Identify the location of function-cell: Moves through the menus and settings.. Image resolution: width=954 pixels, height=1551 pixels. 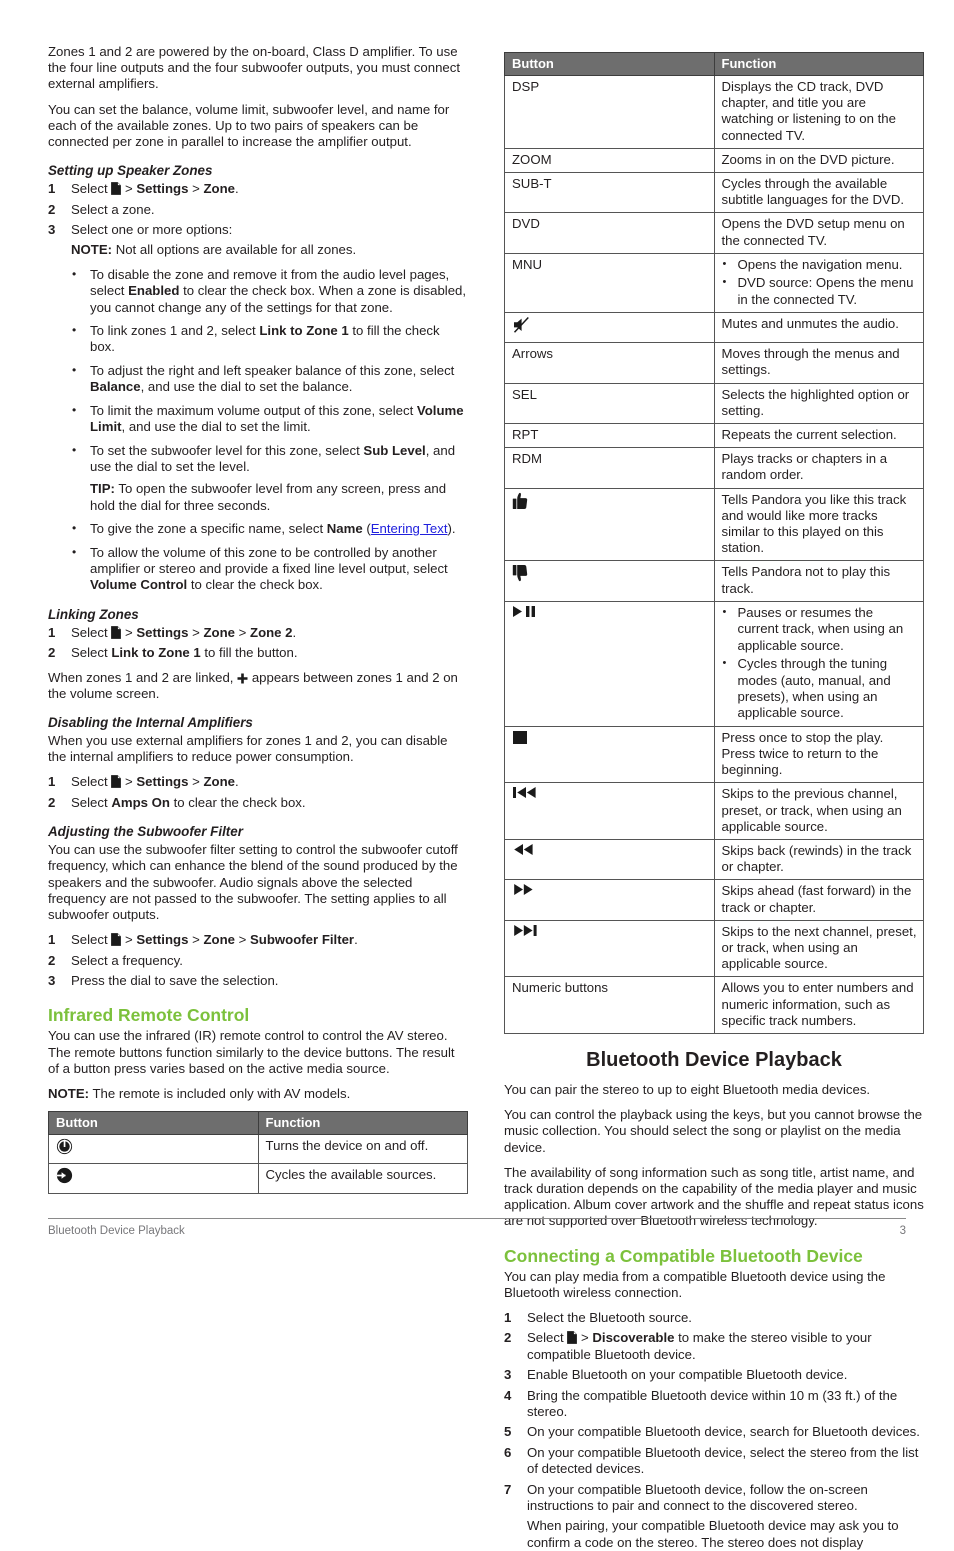
(818, 363).